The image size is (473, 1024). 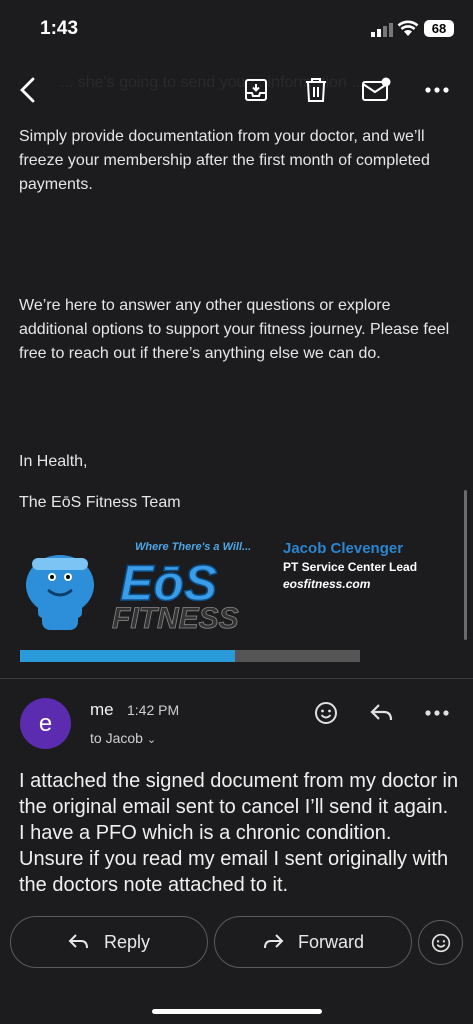 I want to click on home-indicator, so click(x=237, y=1011).